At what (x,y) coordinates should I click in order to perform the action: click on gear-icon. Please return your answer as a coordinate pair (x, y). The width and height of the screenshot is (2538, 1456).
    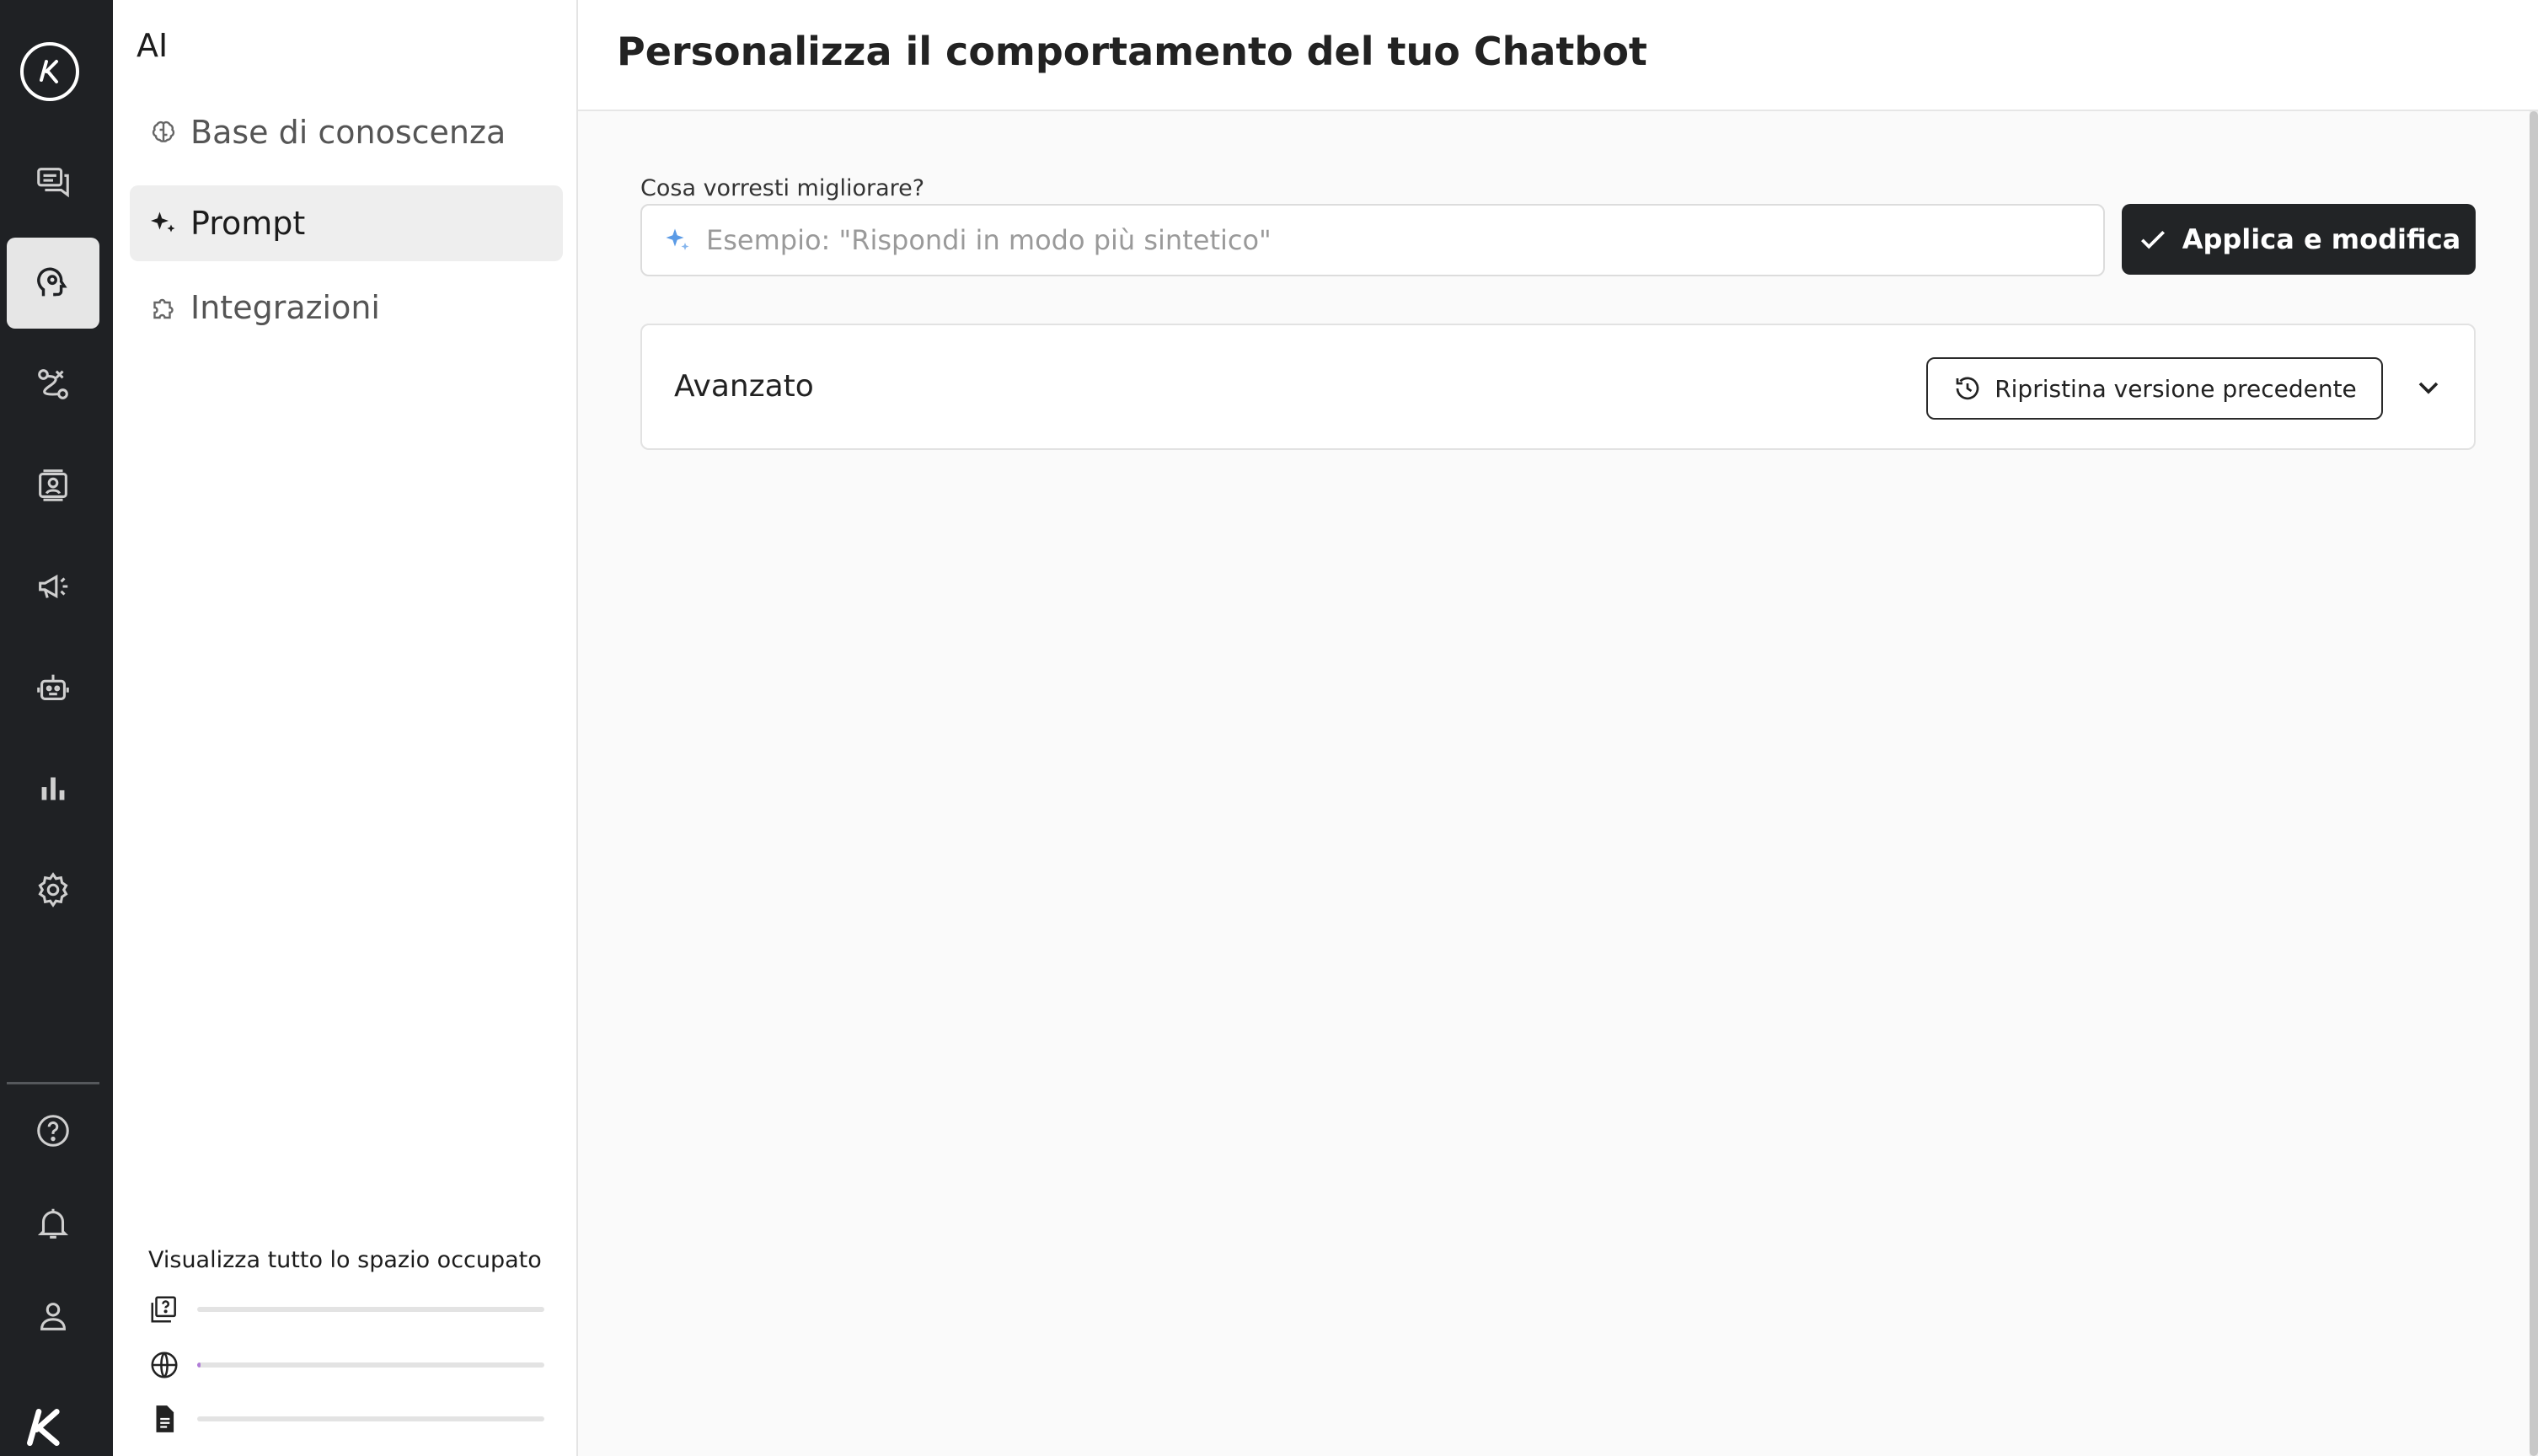
    Looking at the image, I should click on (53, 889).